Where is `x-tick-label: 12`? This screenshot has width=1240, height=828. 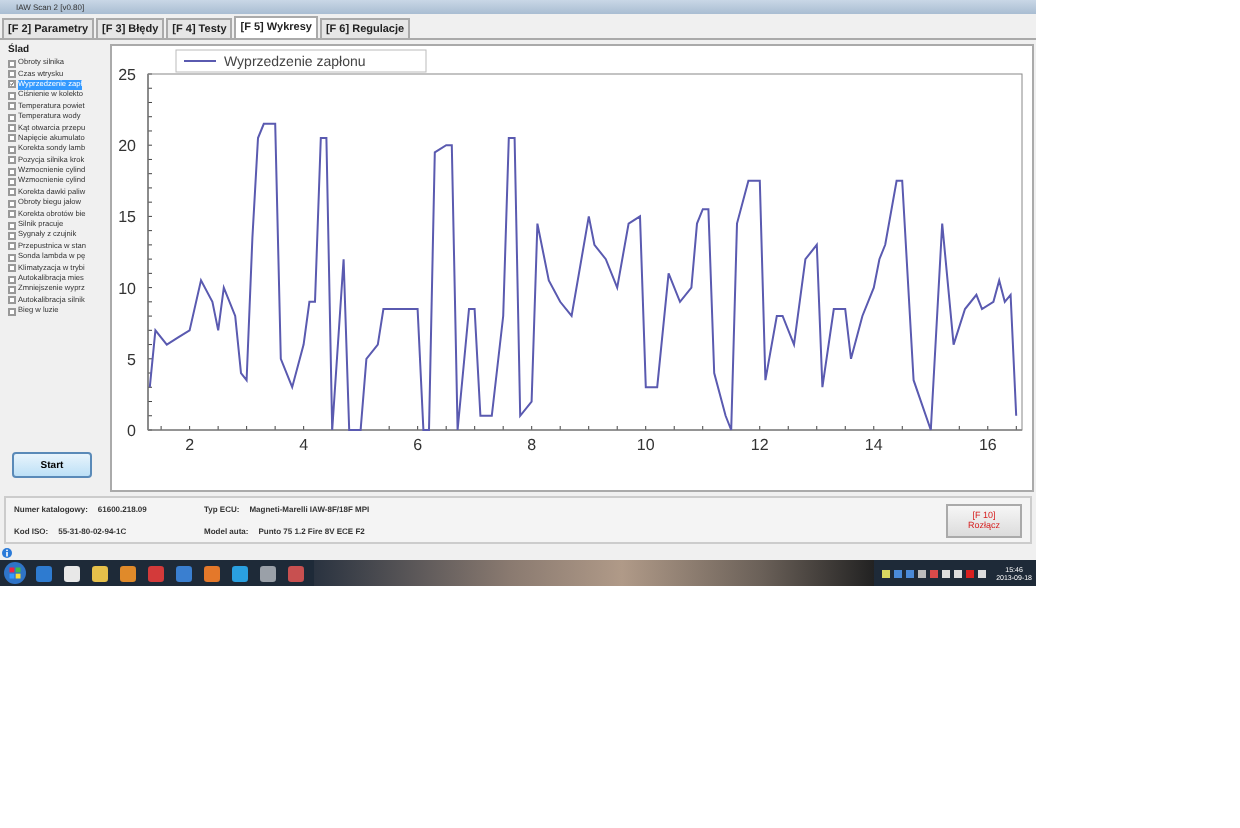 x-tick-label: 12 is located at coordinates (759, 445).